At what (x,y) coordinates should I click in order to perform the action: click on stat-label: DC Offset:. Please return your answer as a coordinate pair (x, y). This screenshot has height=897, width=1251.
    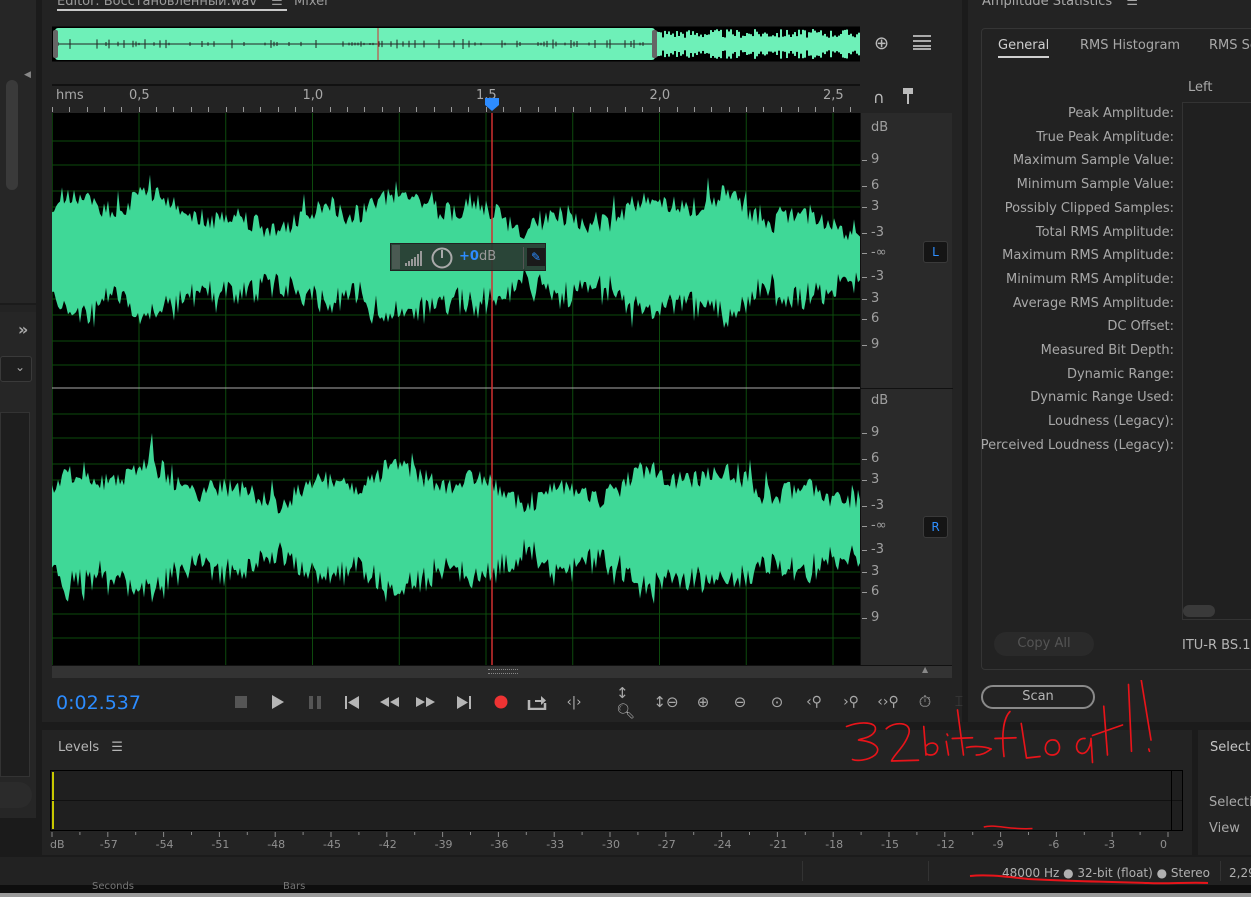
    Looking at the image, I should click on (1140, 327).